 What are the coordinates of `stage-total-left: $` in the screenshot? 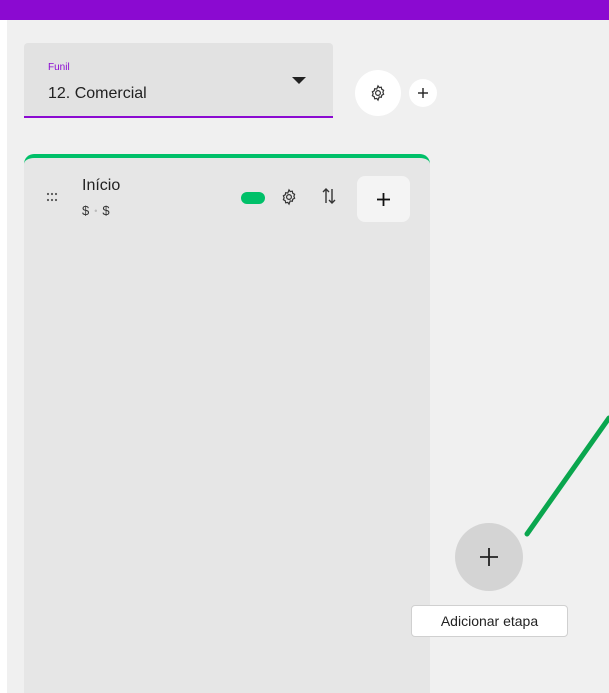 It's located at (86, 210).